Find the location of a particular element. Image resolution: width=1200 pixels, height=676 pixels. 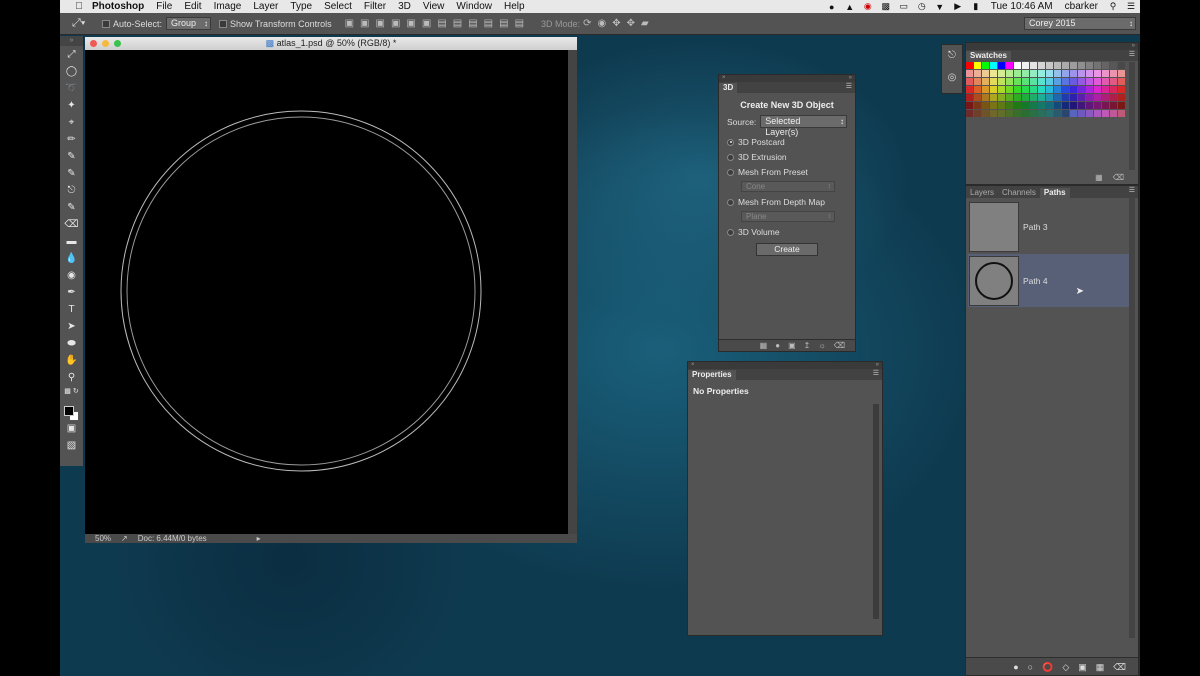

distribute-left-icon: ▤ is located at coordinates (488, 23).